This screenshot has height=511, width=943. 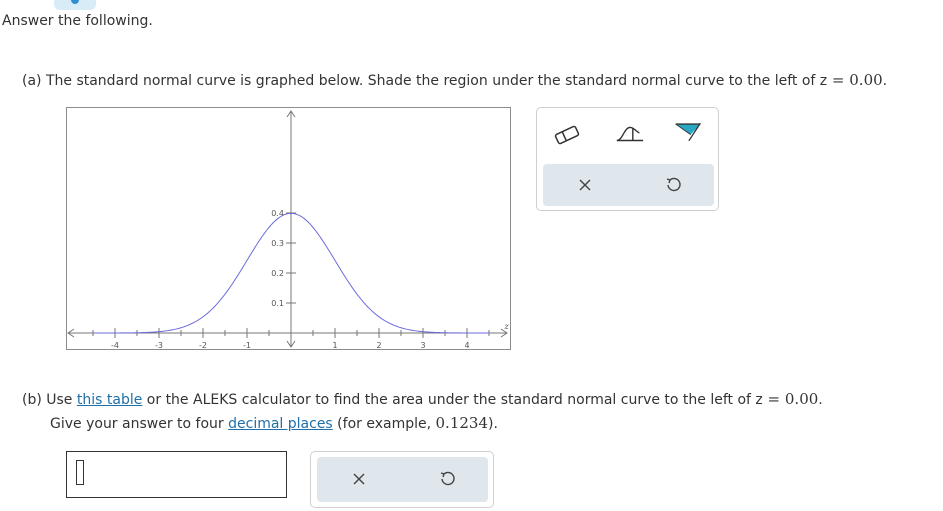 What do you see at coordinates (334, 345) in the screenshot?
I see `x-tick-label: 1` at bounding box center [334, 345].